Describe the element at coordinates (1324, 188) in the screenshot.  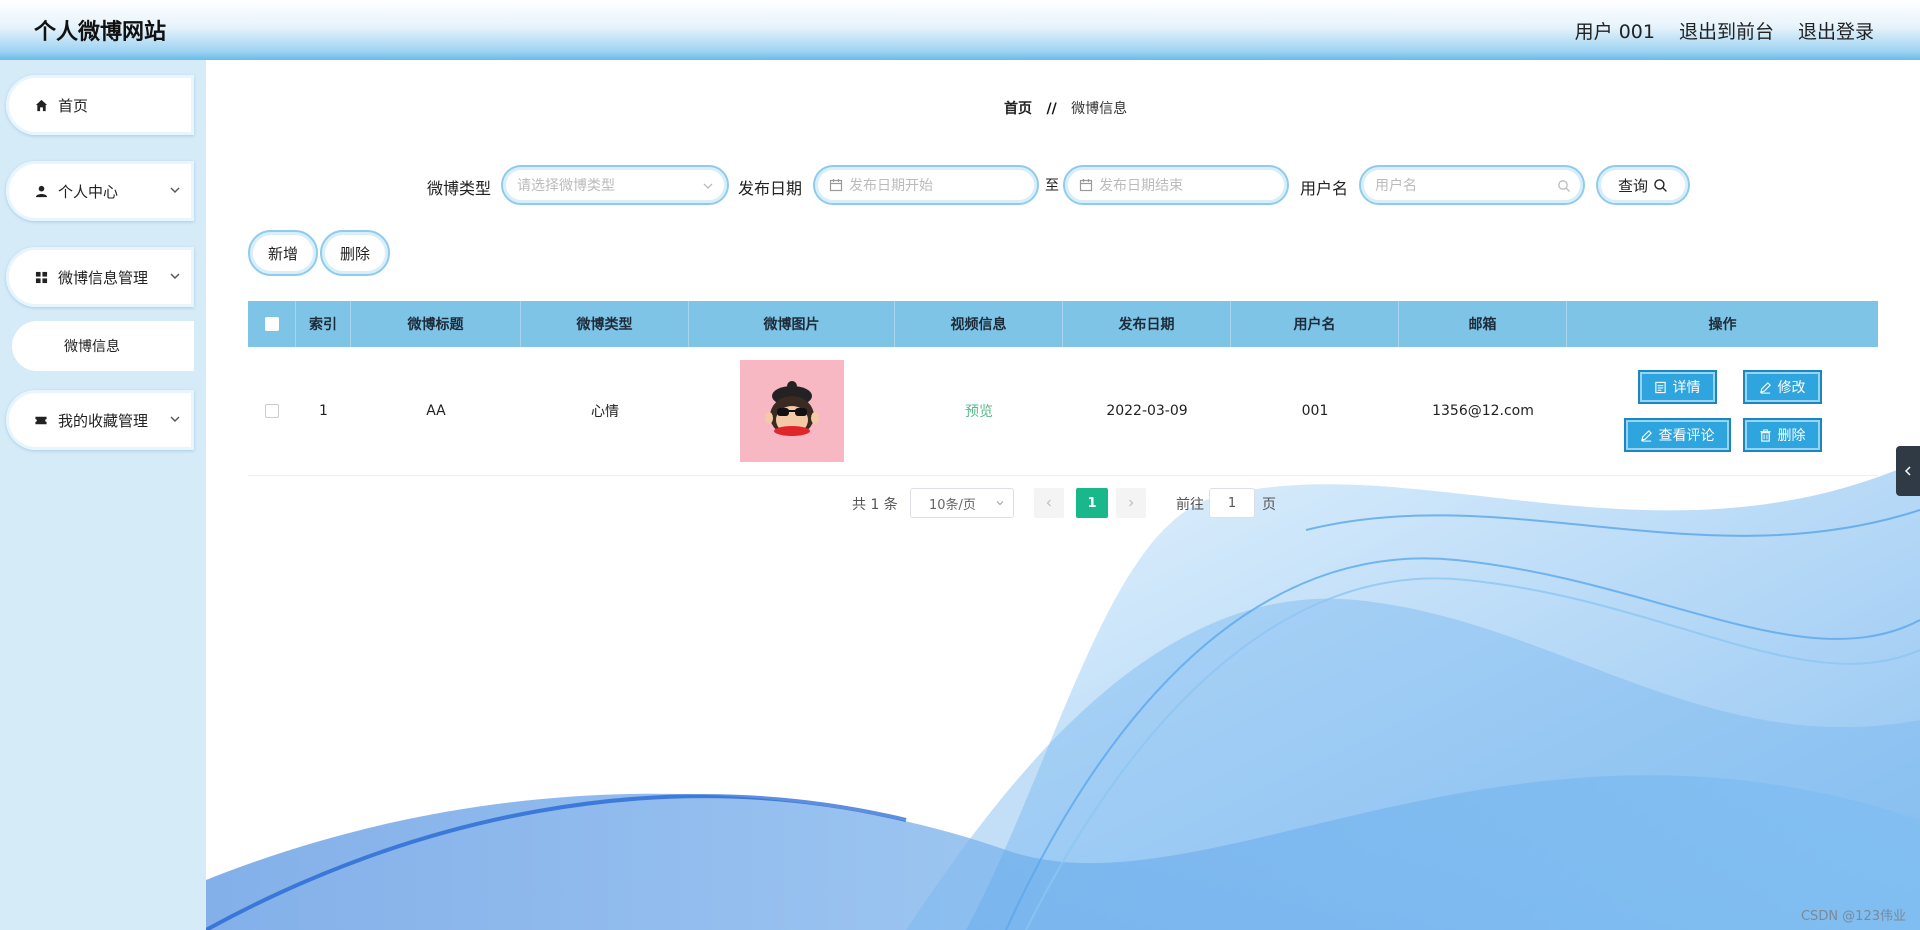
I see `username-label: 用户名` at that location.